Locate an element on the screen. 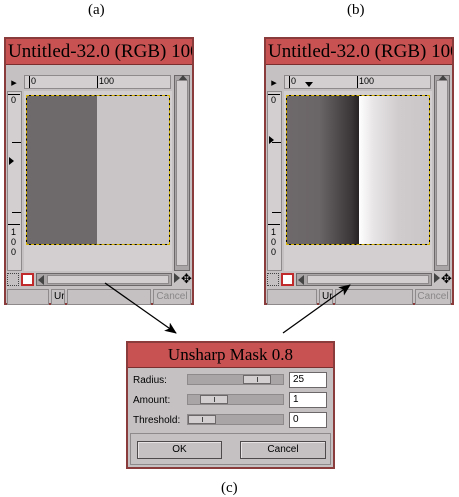 The height and width of the screenshot is (497, 459). threshold-label: Threshold: is located at coordinates (157, 420).